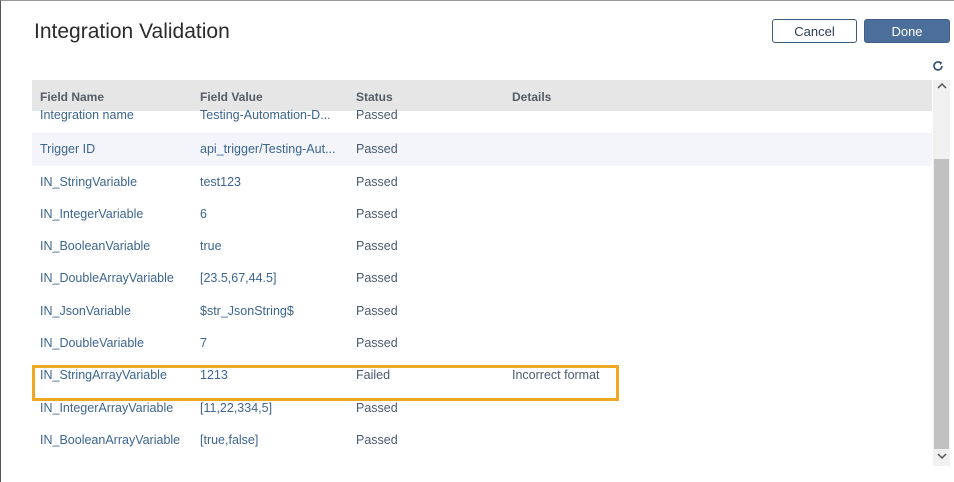 This screenshot has height=482, width=954. I want to click on status-cell: Failed, so click(373, 375).